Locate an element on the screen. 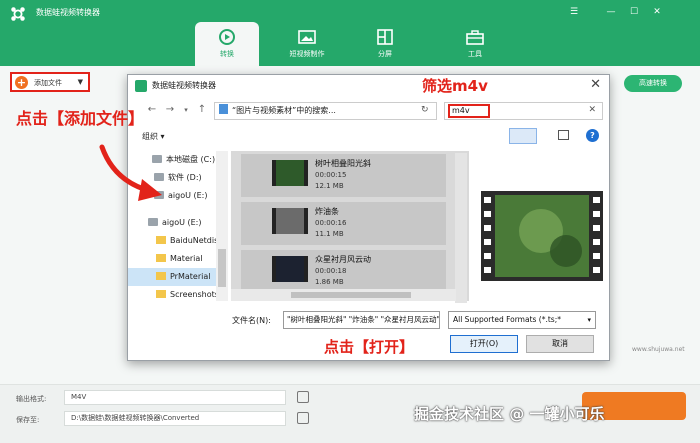 The width and height of the screenshot is (700, 443). drive-icon is located at coordinates (153, 222).